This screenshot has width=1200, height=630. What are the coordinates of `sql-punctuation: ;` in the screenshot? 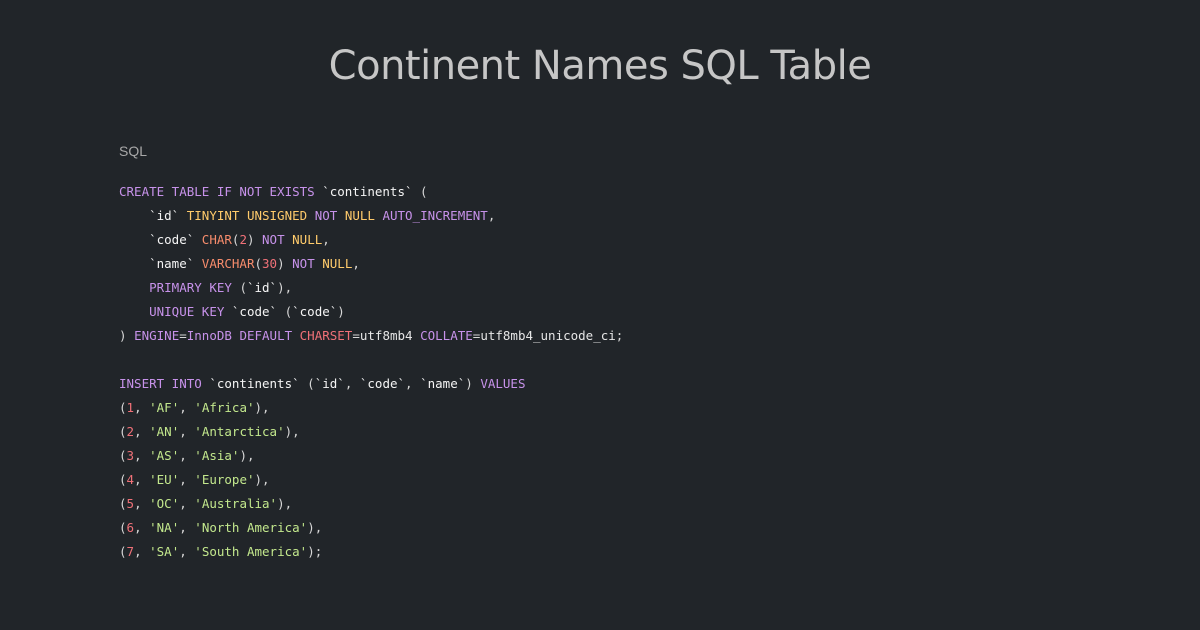 It's located at (619, 335).